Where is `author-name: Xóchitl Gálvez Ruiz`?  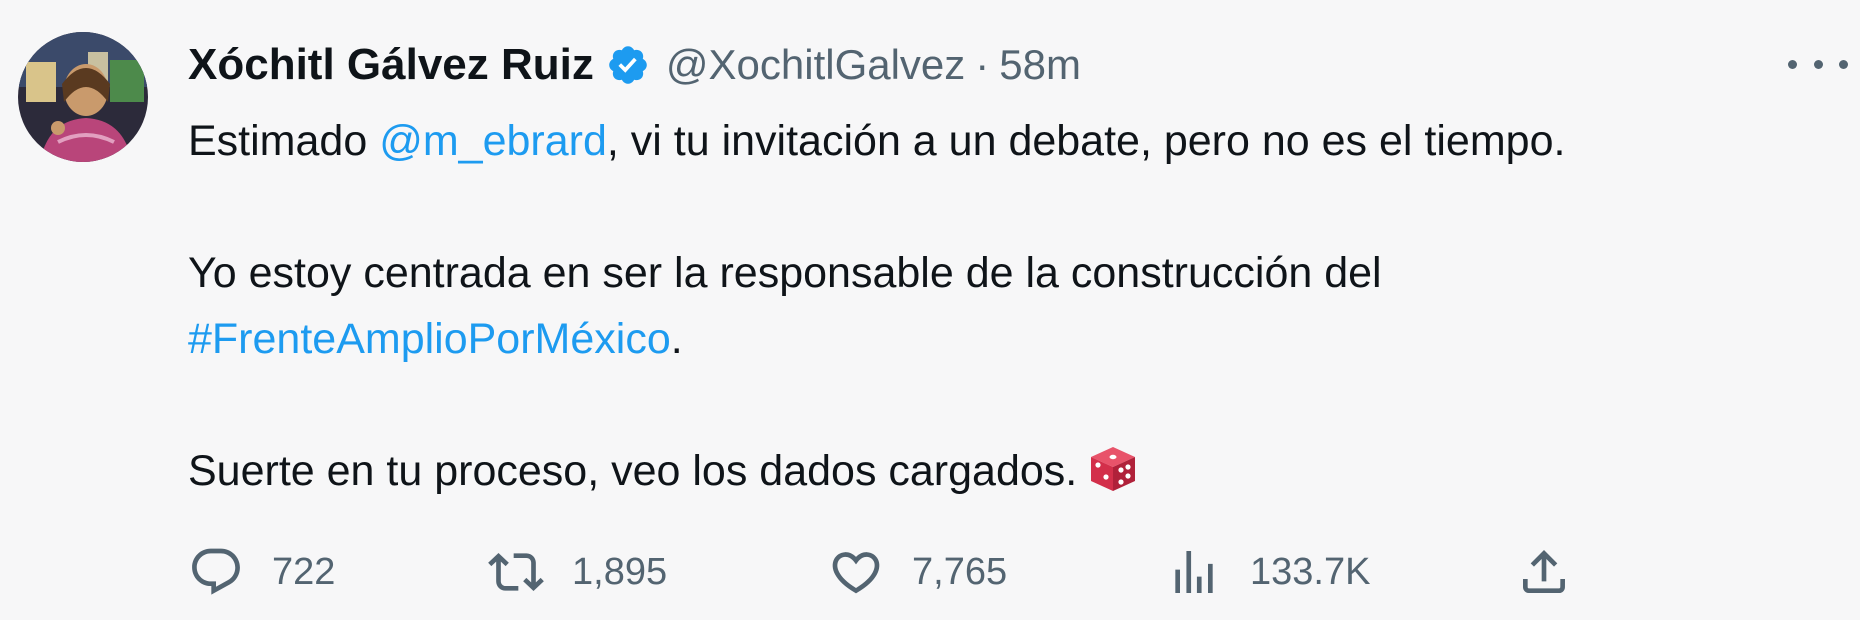 author-name: Xóchitl Gálvez Ruiz is located at coordinates (391, 65).